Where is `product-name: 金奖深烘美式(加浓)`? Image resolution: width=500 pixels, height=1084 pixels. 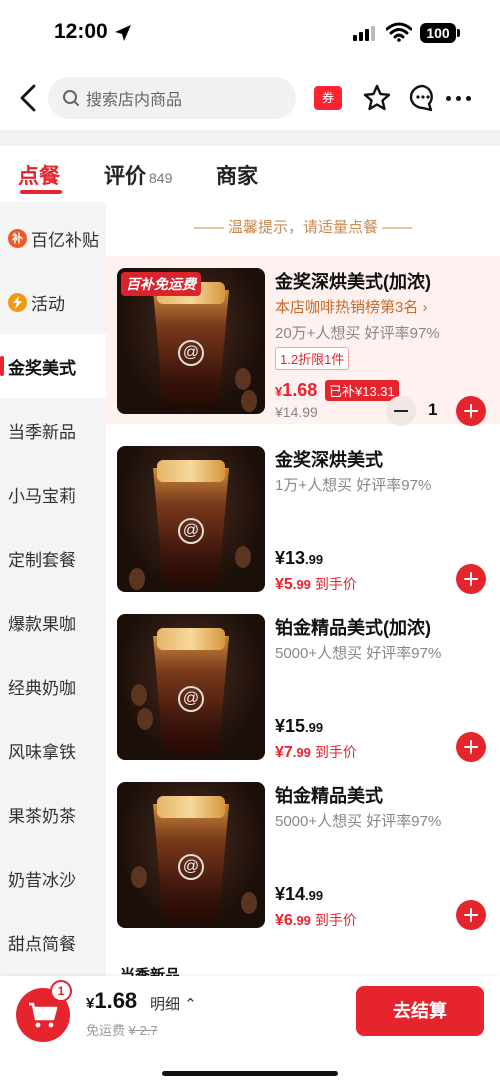 product-name: 金奖深烘美式(加浓) is located at coordinates (353, 282).